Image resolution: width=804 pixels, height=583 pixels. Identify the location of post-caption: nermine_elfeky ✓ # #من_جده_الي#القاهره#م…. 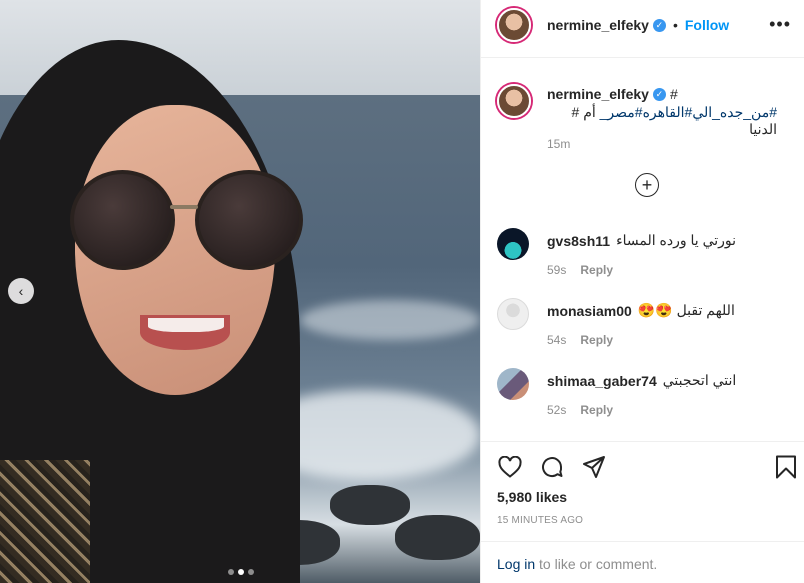
(667, 112).